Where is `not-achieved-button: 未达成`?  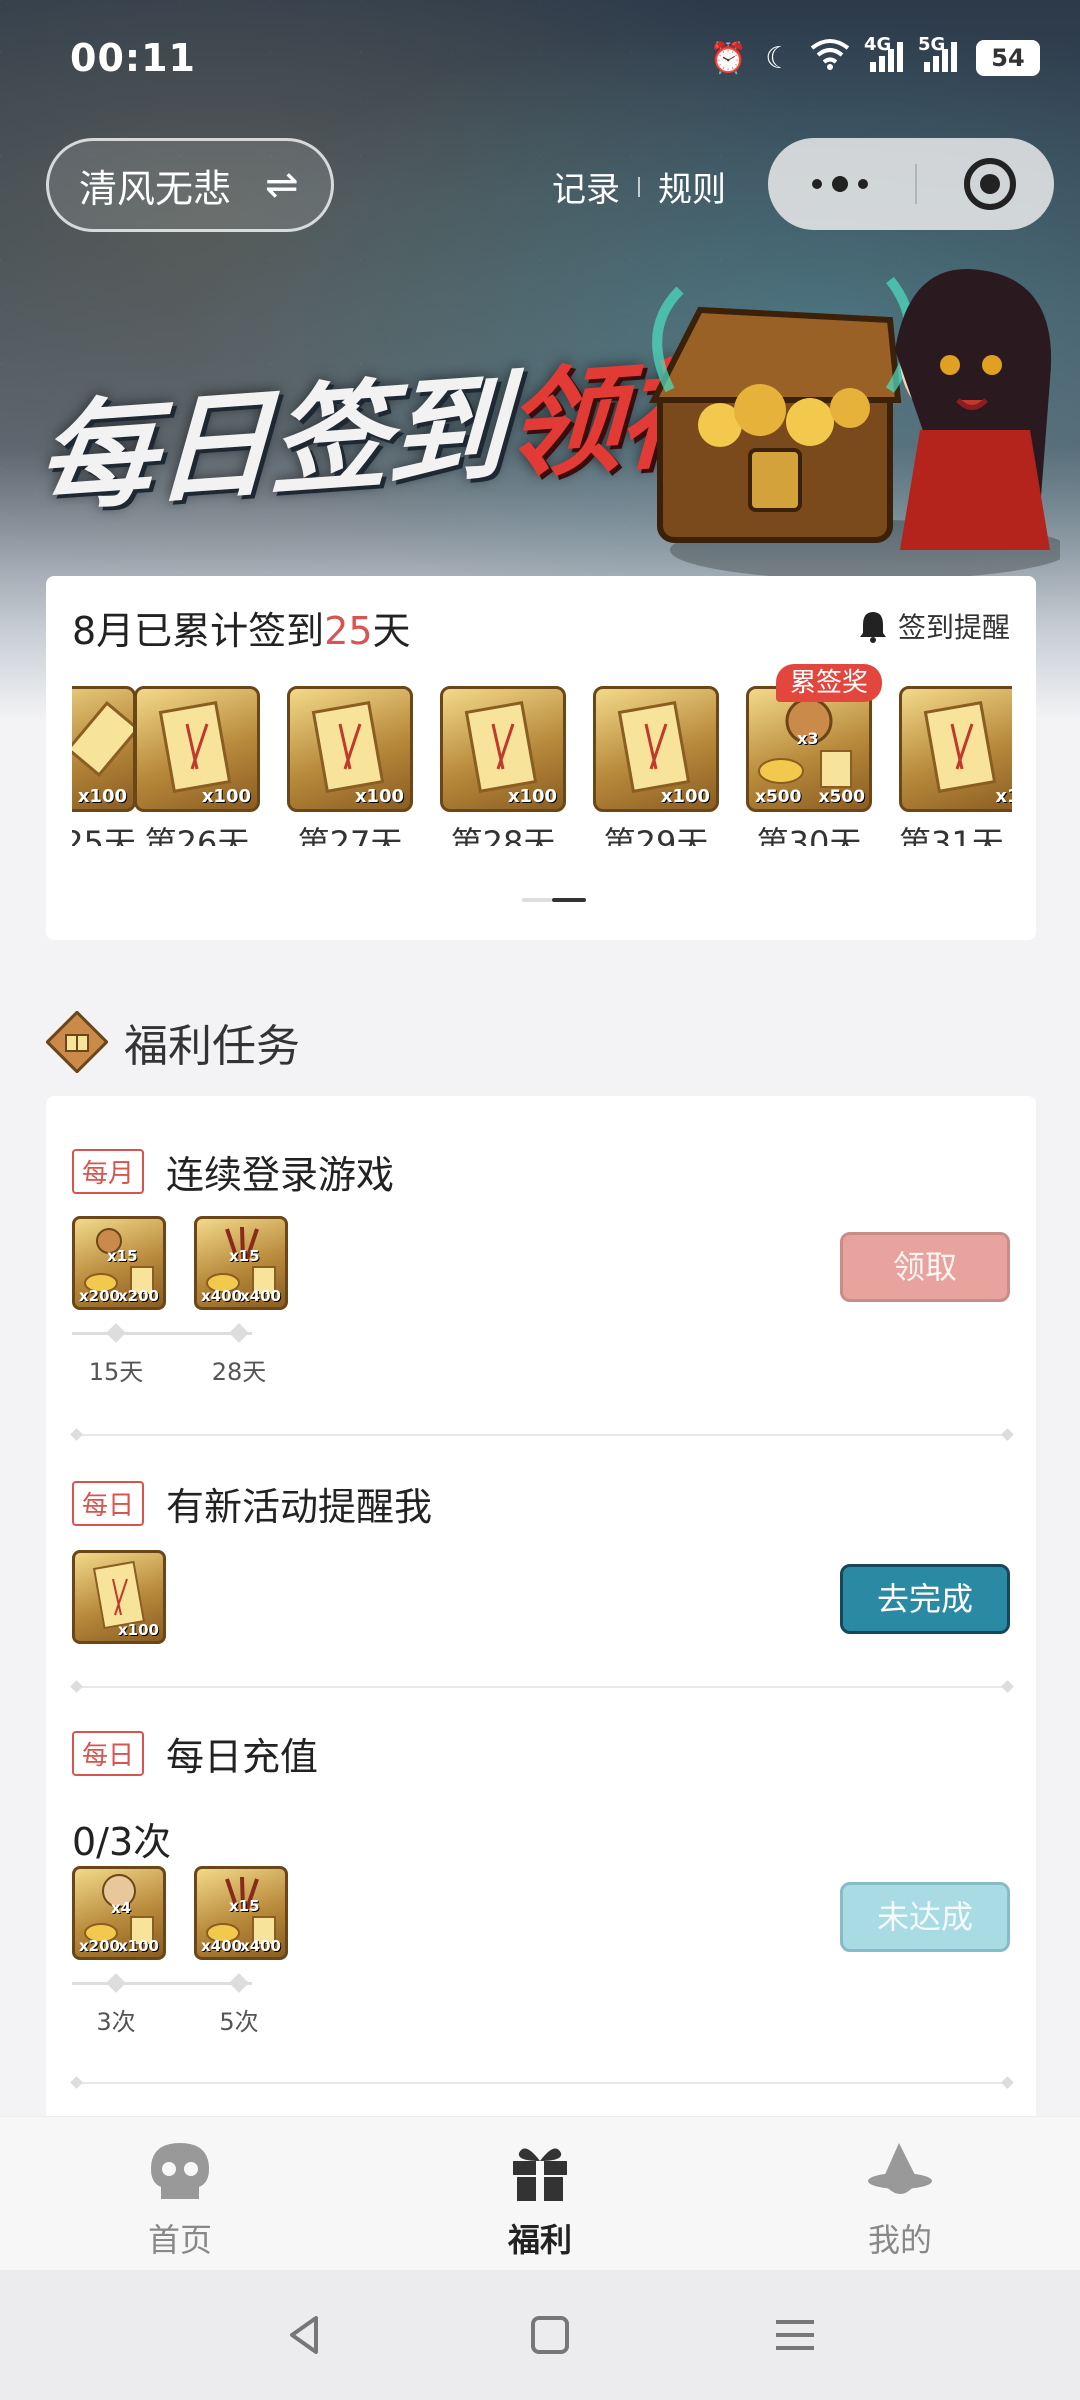
not-achieved-button: 未达成 is located at coordinates (925, 1917).